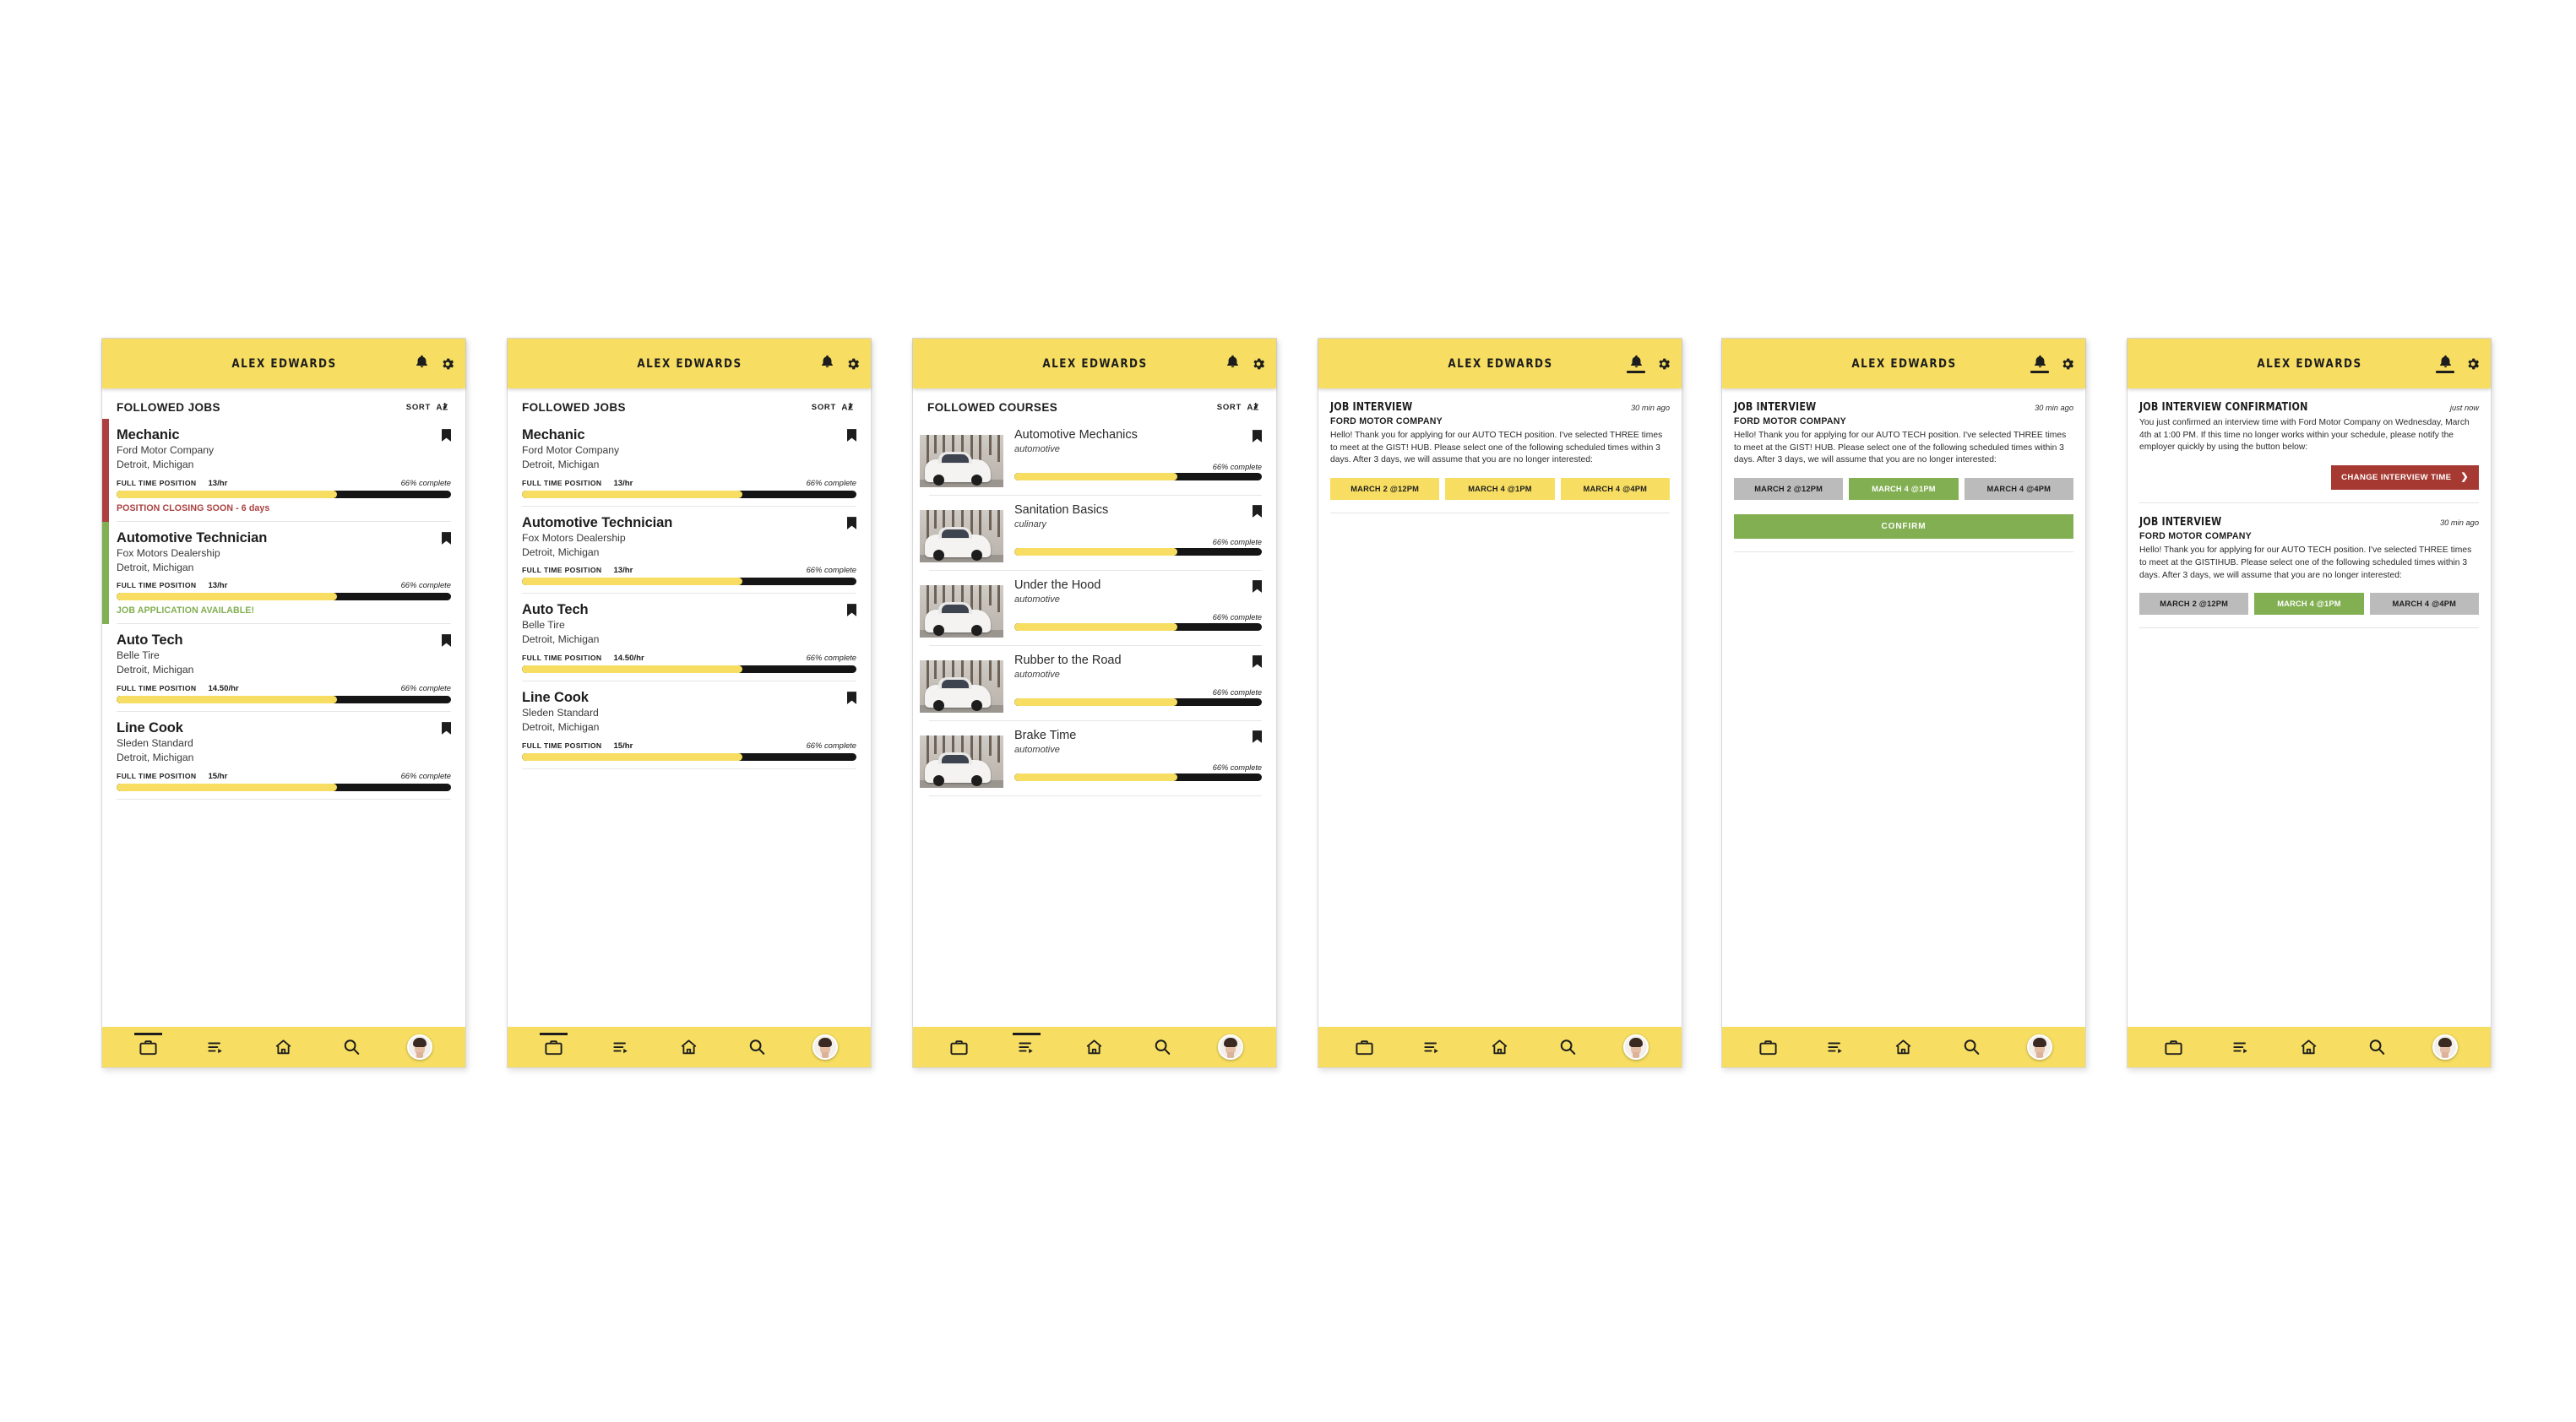 The image size is (2576, 1422). I want to click on section-title: FOLLOWED JOBS, so click(168, 407).